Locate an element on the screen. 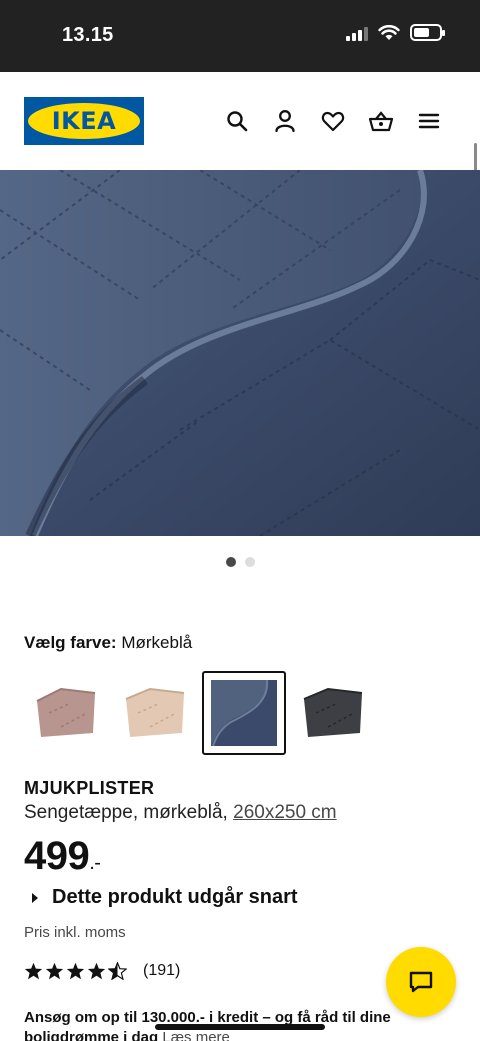  swatch-dark-grey is located at coordinates (333, 713).